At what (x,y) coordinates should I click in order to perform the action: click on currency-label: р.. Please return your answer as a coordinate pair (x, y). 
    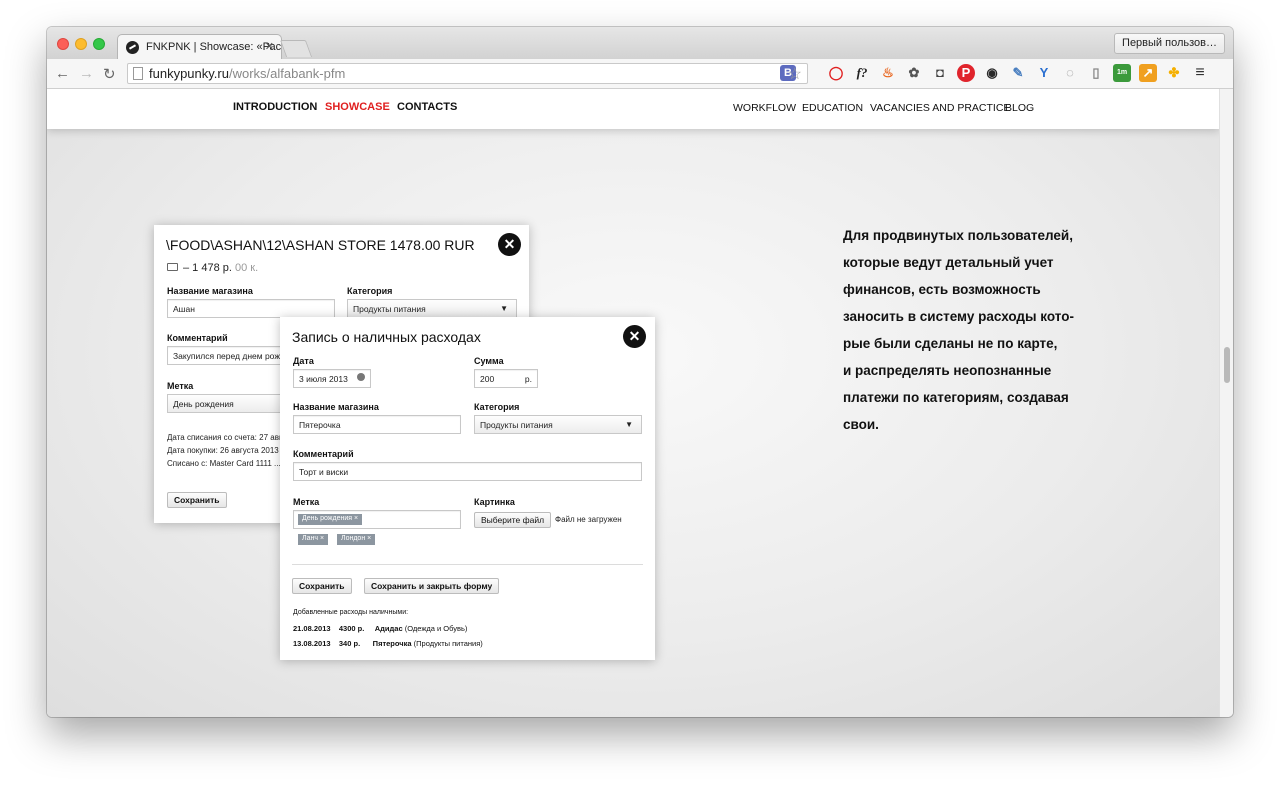
    Looking at the image, I should click on (528, 379).